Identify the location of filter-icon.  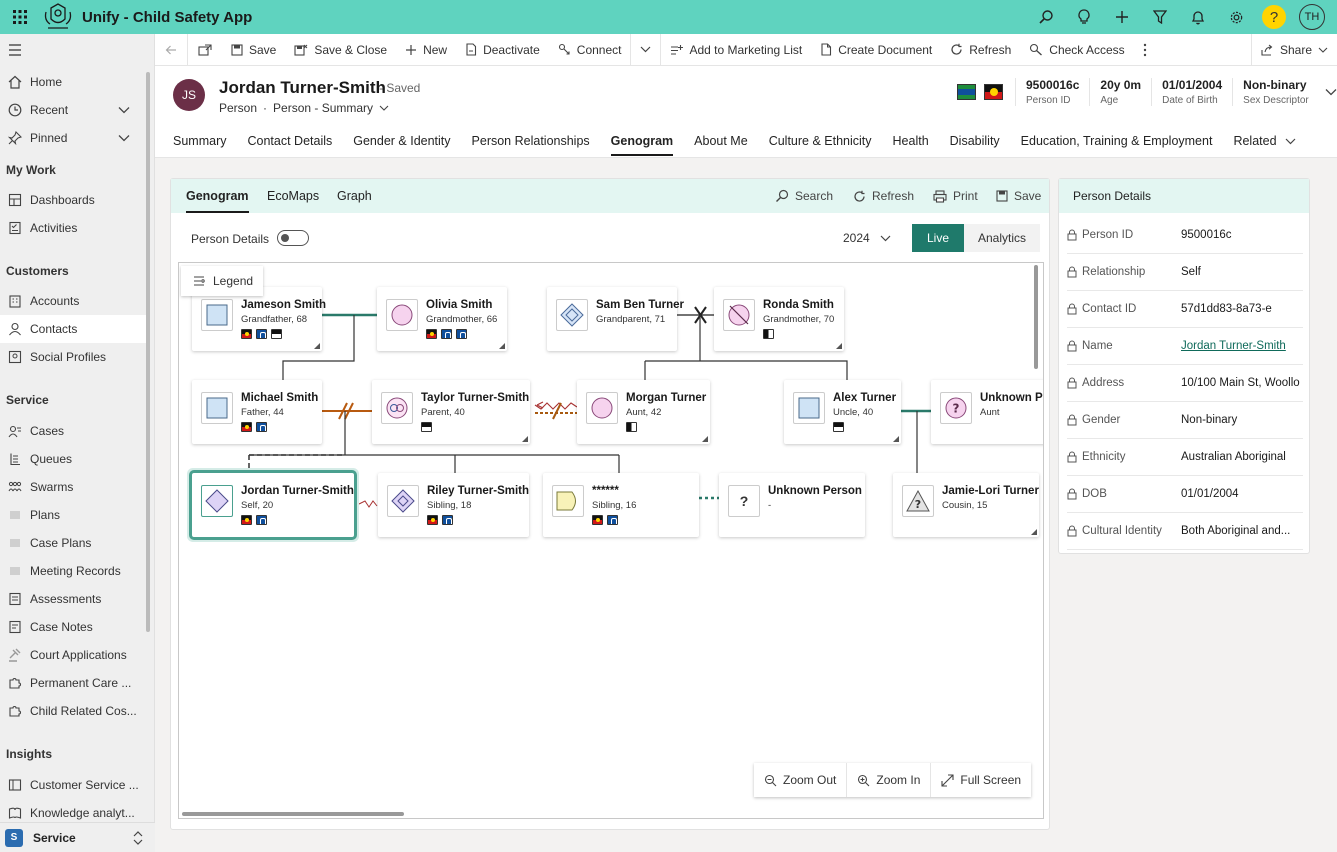
(1160, 17).